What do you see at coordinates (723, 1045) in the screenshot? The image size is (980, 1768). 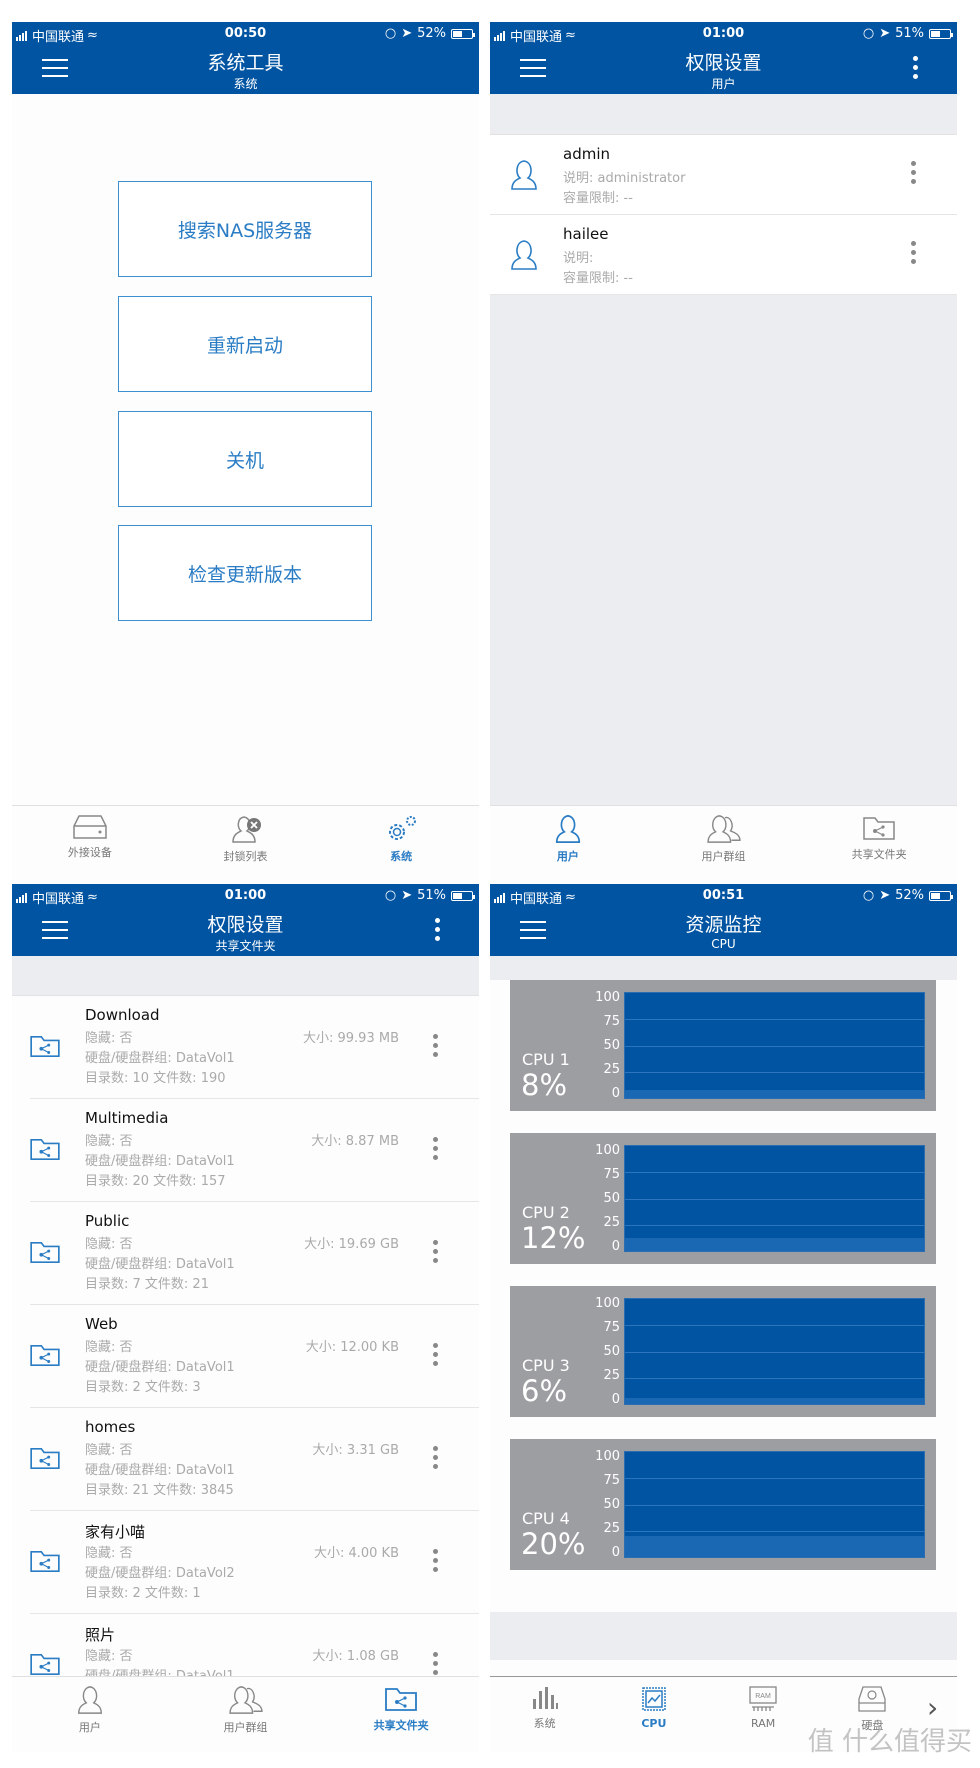 I see `cpu-usage-card: CPU 1 8% 100 75 50 25 0` at bounding box center [723, 1045].